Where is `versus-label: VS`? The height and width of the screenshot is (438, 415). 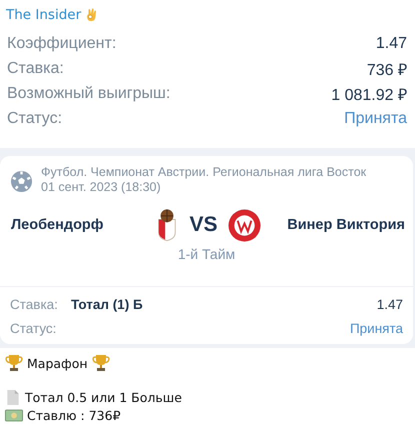
versus-label: VS is located at coordinates (204, 225).